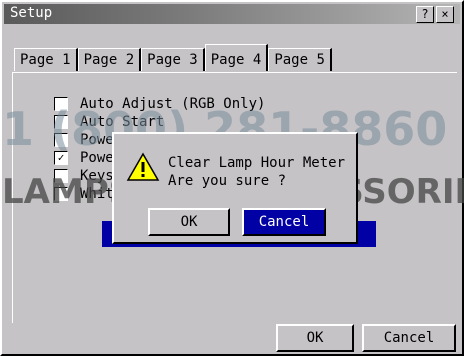 This screenshot has height=356, width=464. I want to click on close-button: ×, so click(445, 14).